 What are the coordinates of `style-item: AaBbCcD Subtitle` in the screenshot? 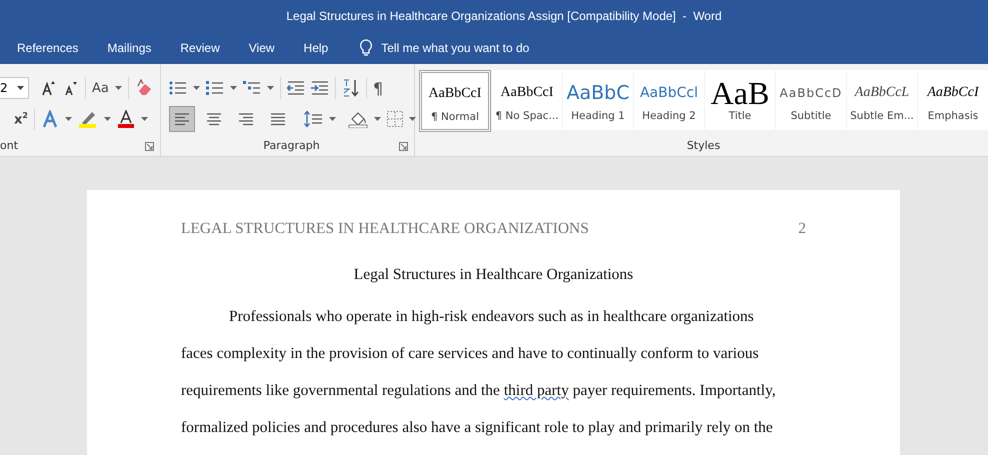 It's located at (811, 100).